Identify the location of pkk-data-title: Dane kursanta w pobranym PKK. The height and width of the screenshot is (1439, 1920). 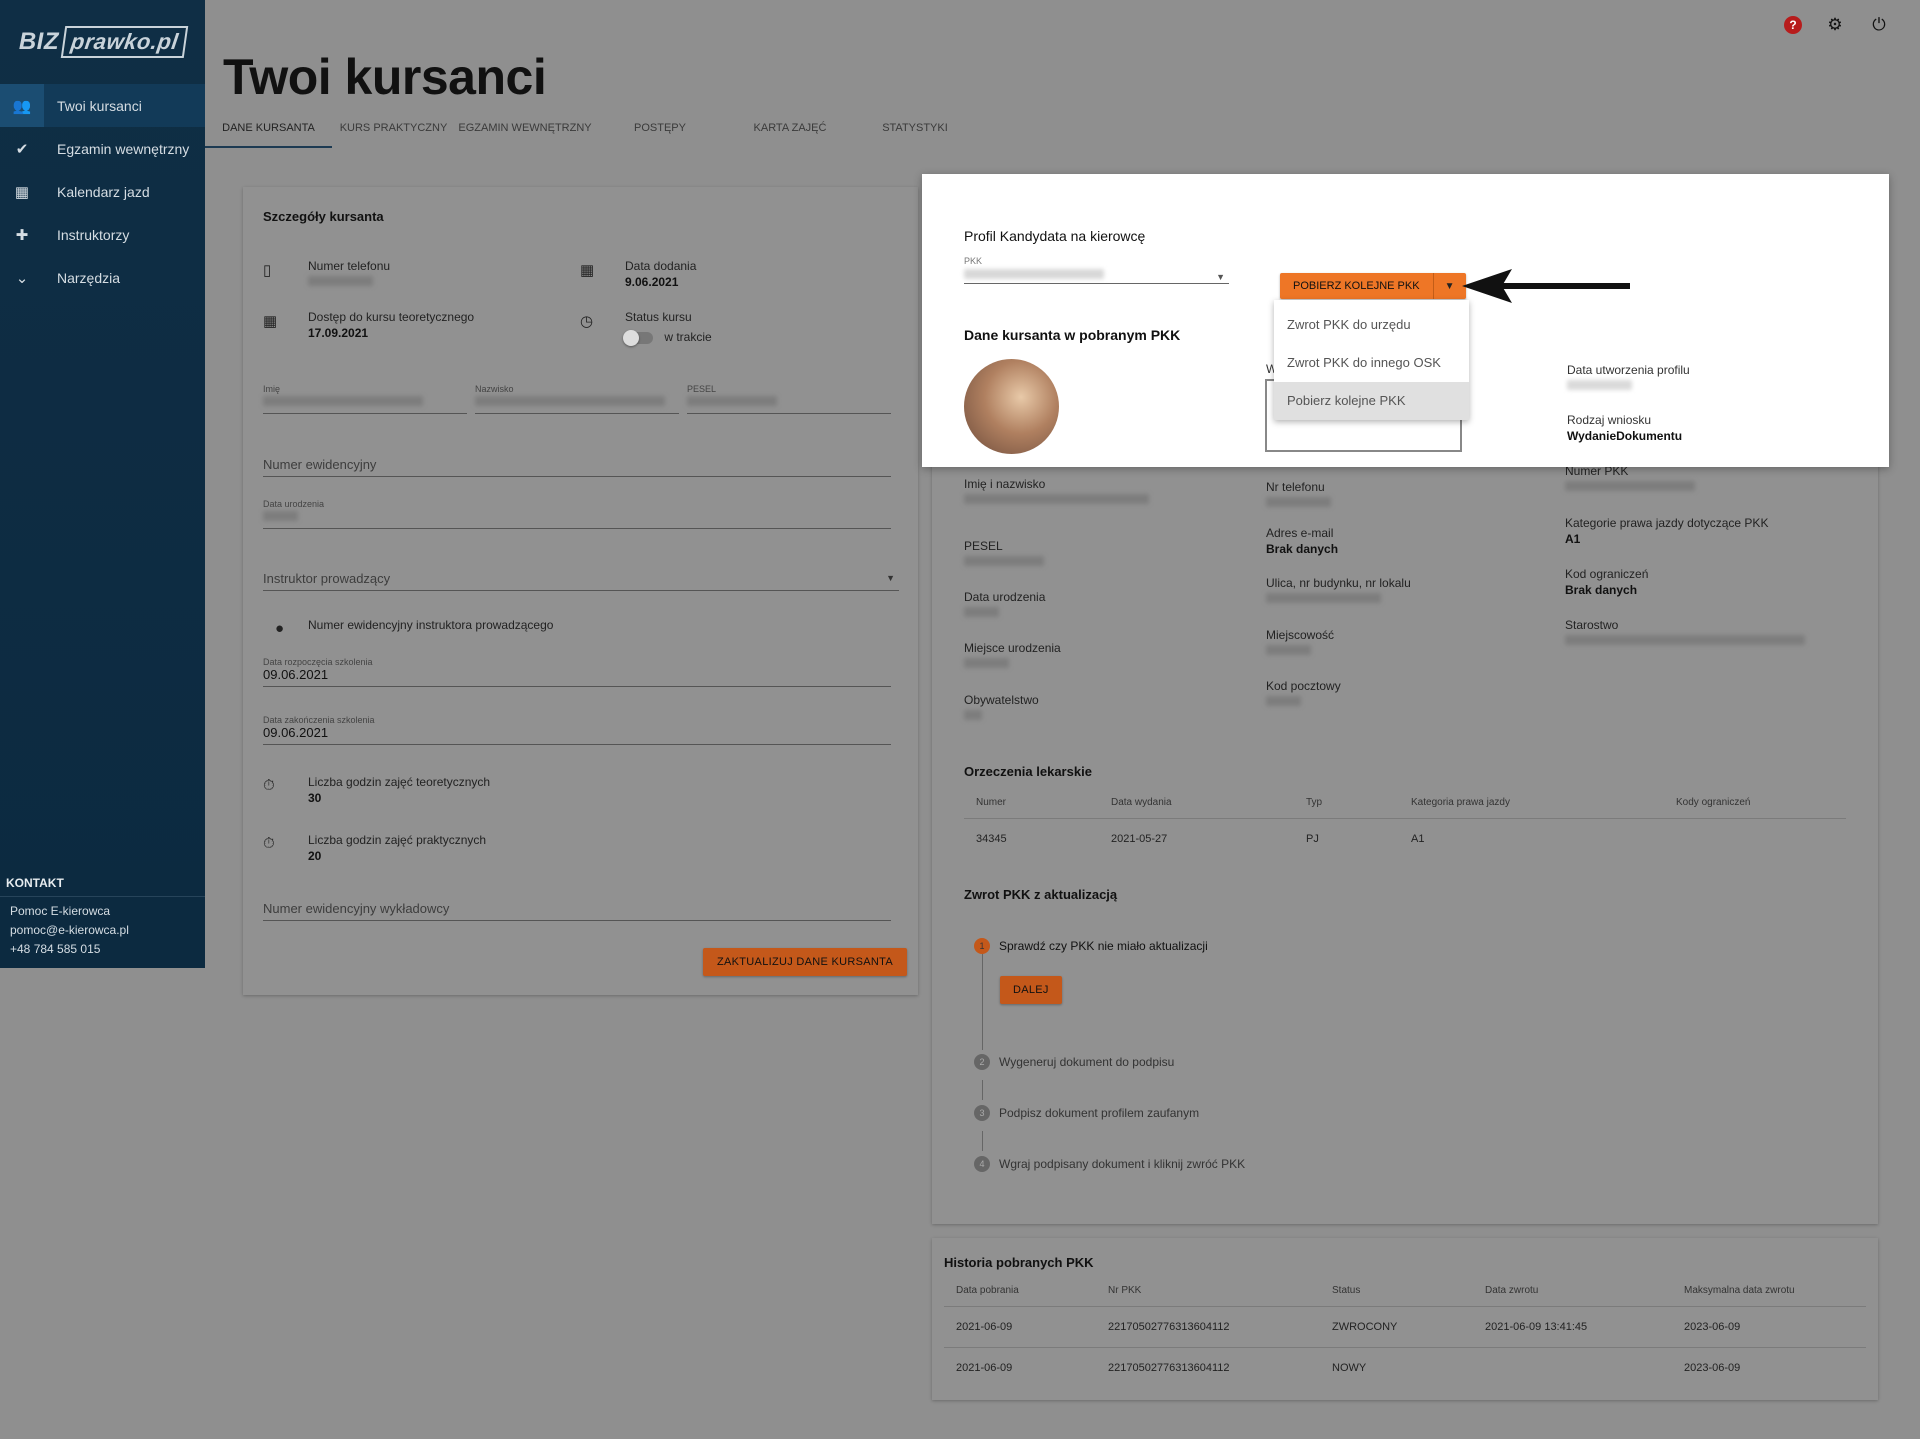
(1072, 335).